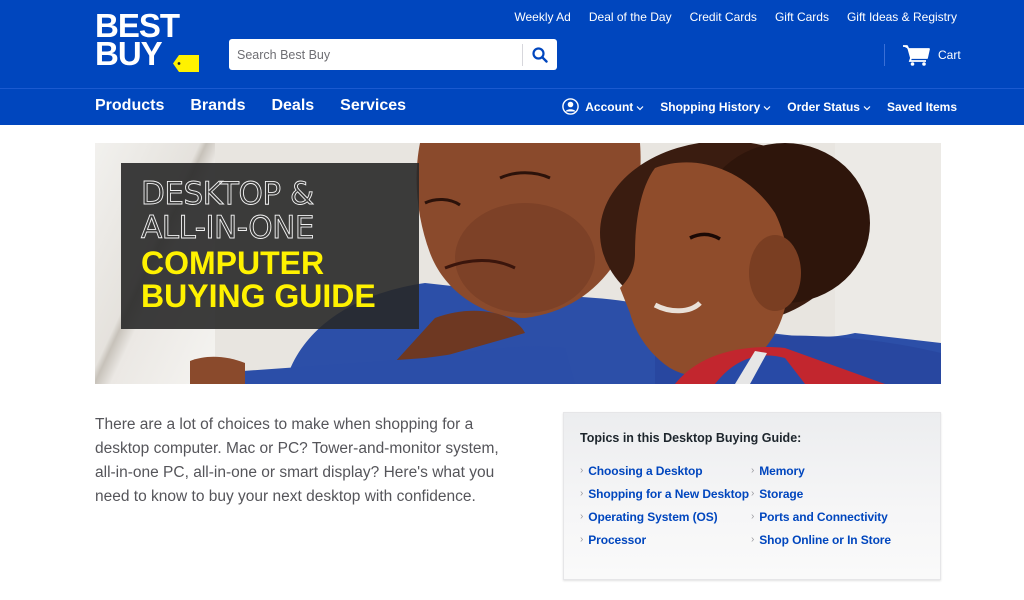 The image size is (1024, 600). Describe the element at coordinates (609, 106) in the screenshot. I see `nav-account-label: Account` at that location.